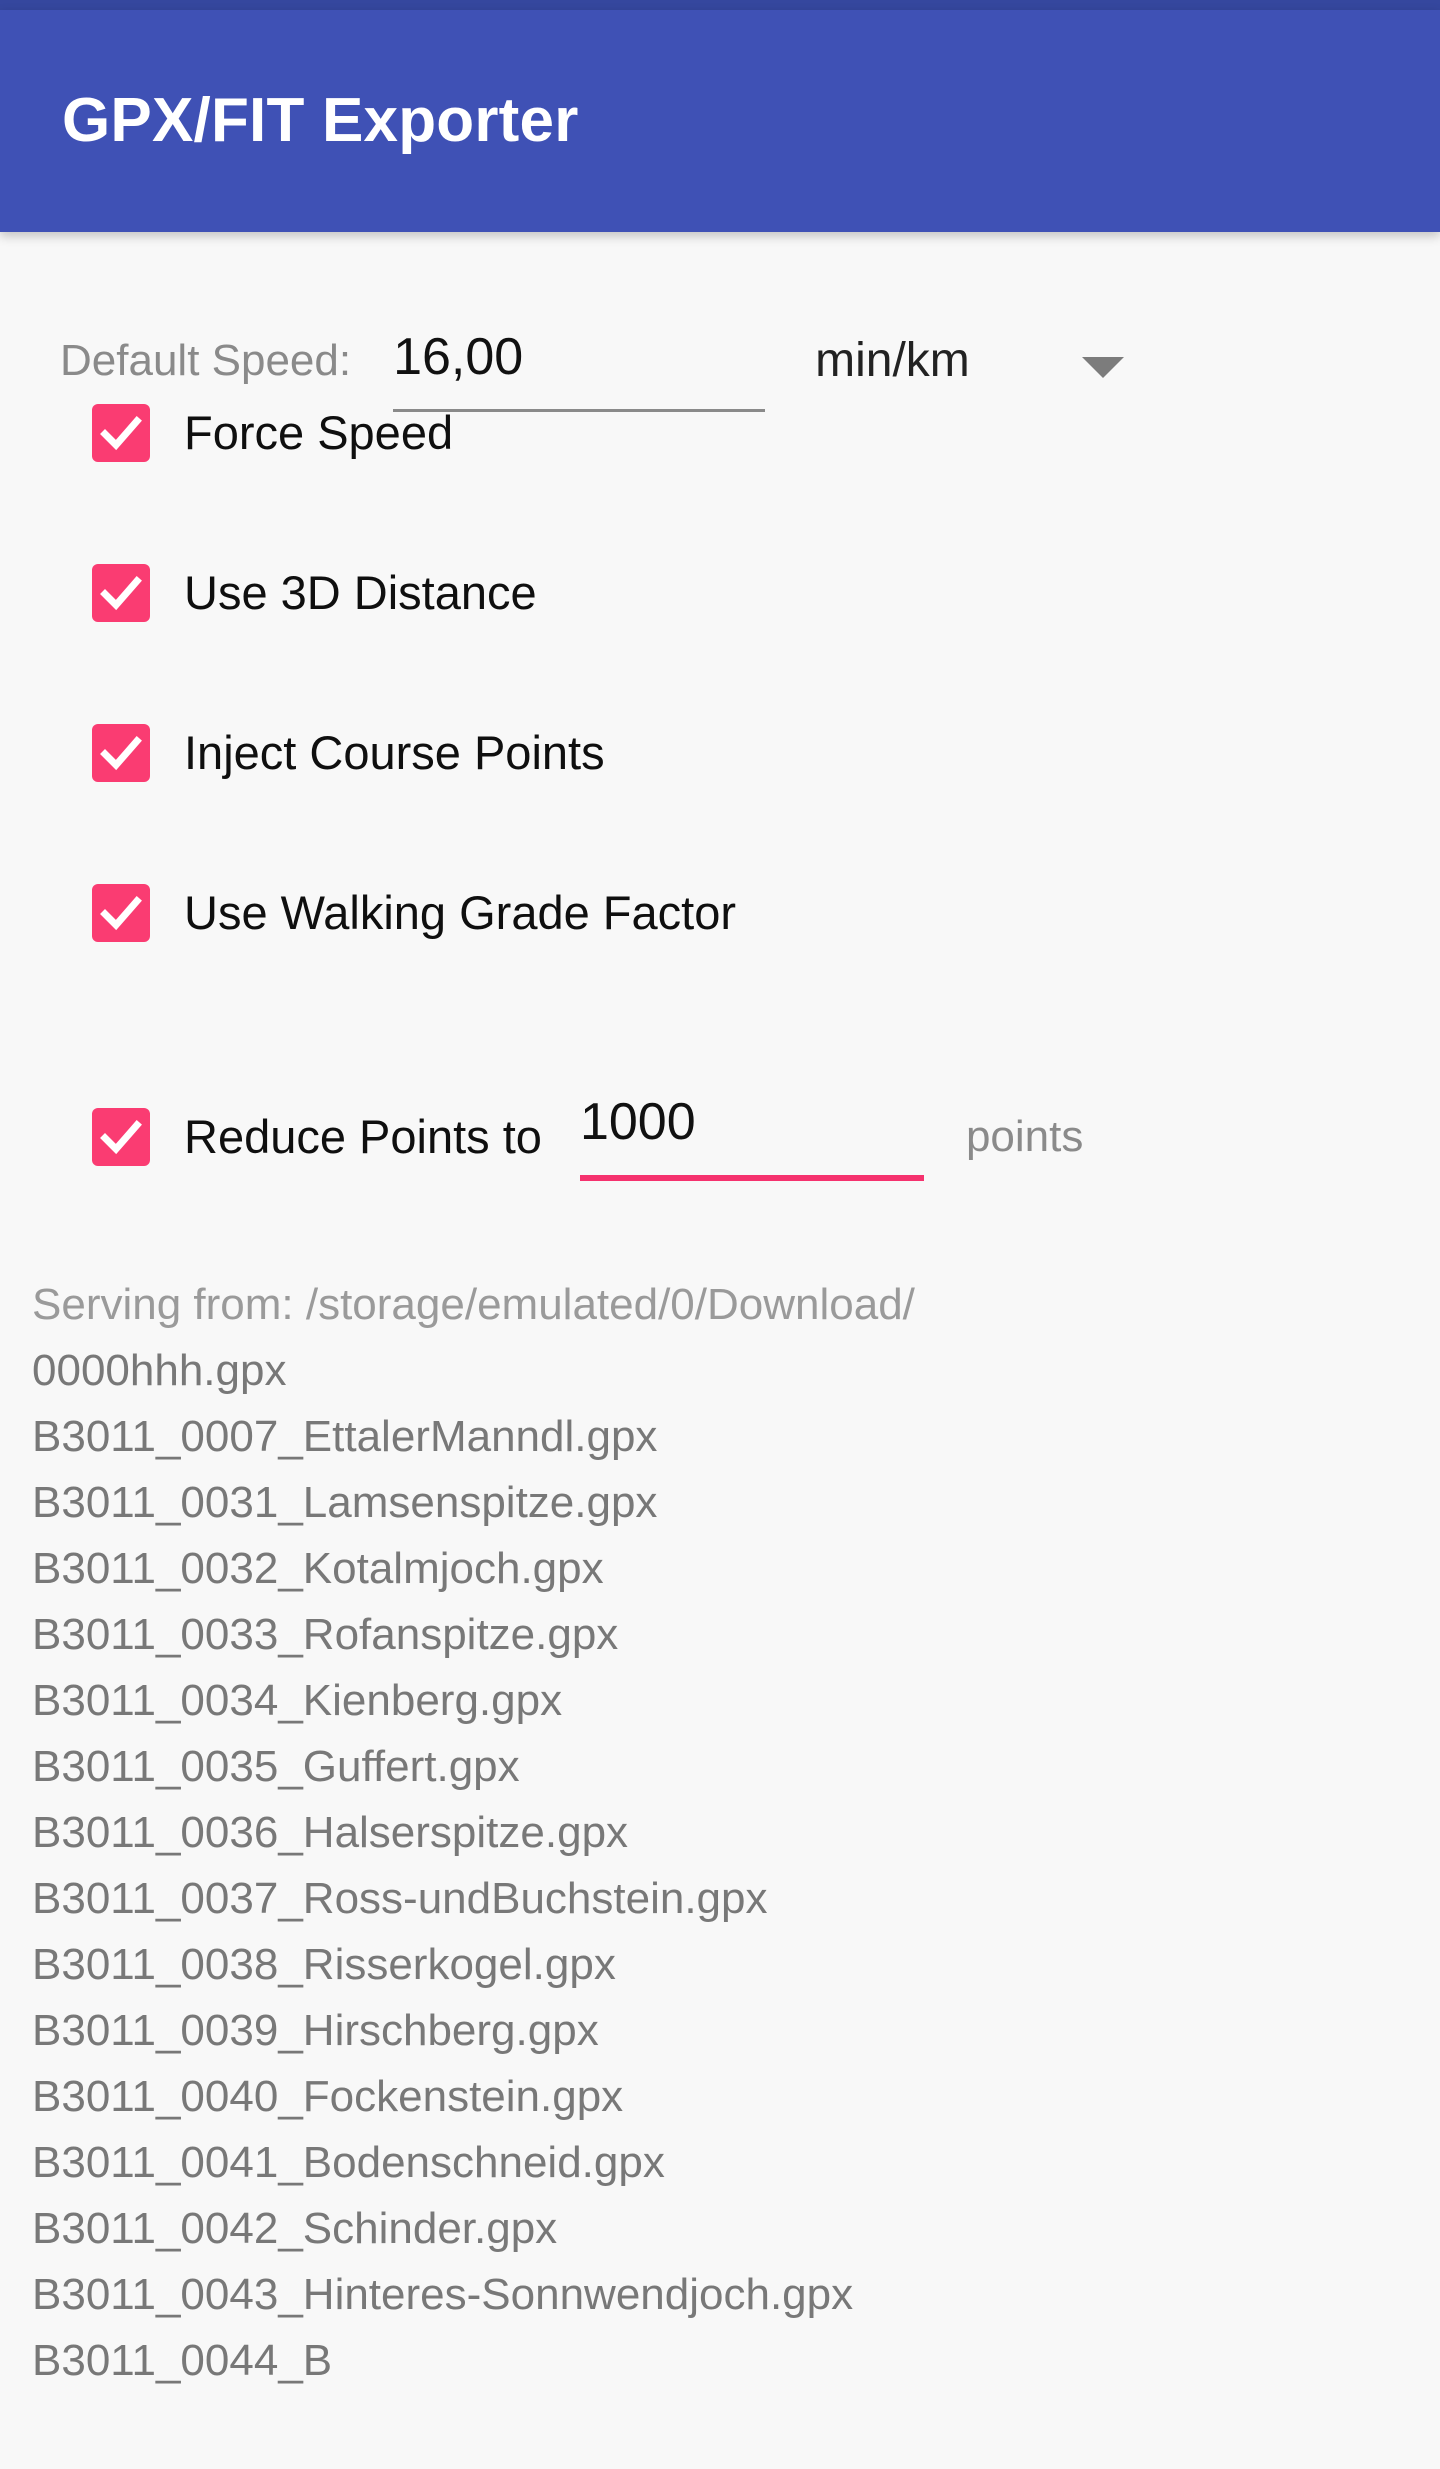  Describe the element at coordinates (736, 2361) in the screenshot. I see `list-item: B3011_0044_B` at that location.